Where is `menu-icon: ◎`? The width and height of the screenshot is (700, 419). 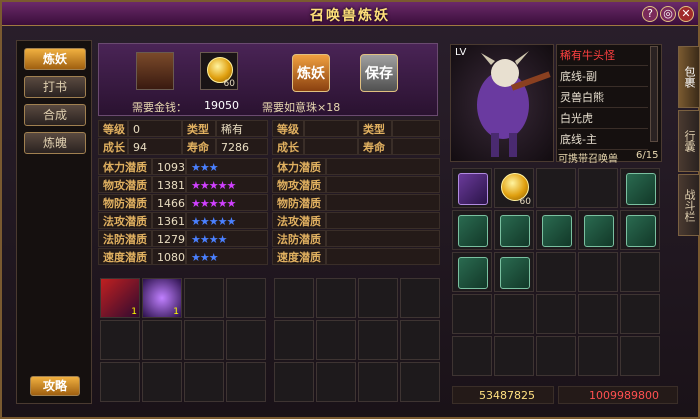
menu-icon: ◎ is located at coordinates (668, 14).